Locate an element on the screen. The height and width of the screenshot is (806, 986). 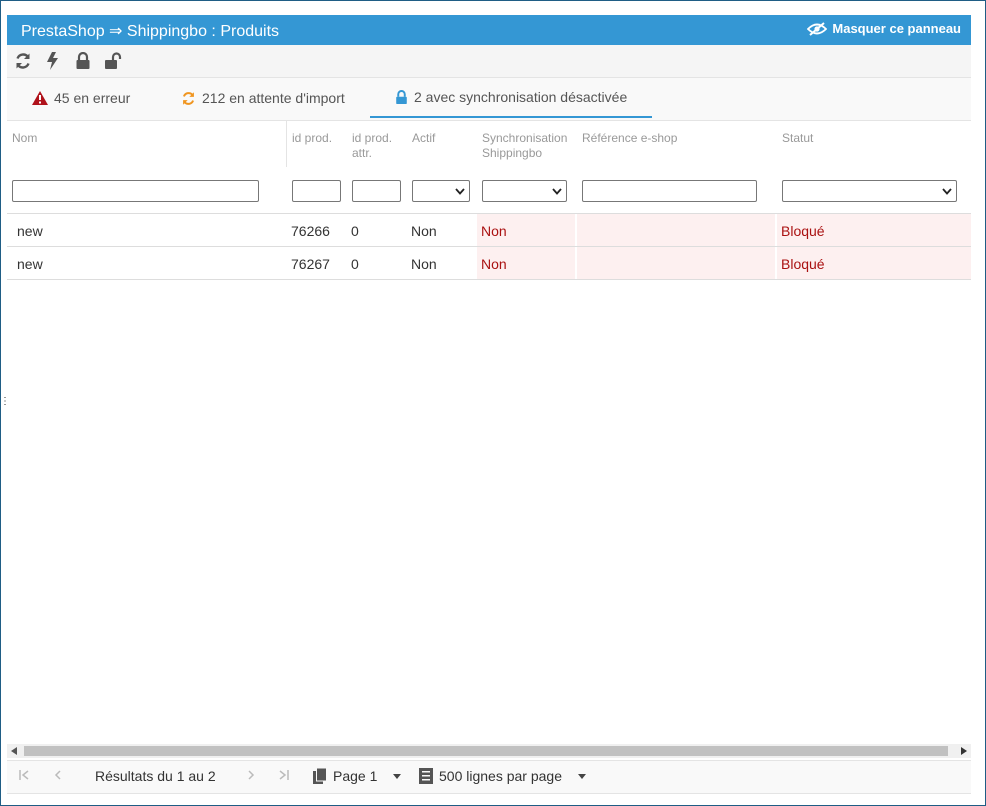
column-header-statut: Statut is located at coordinates (797, 138).